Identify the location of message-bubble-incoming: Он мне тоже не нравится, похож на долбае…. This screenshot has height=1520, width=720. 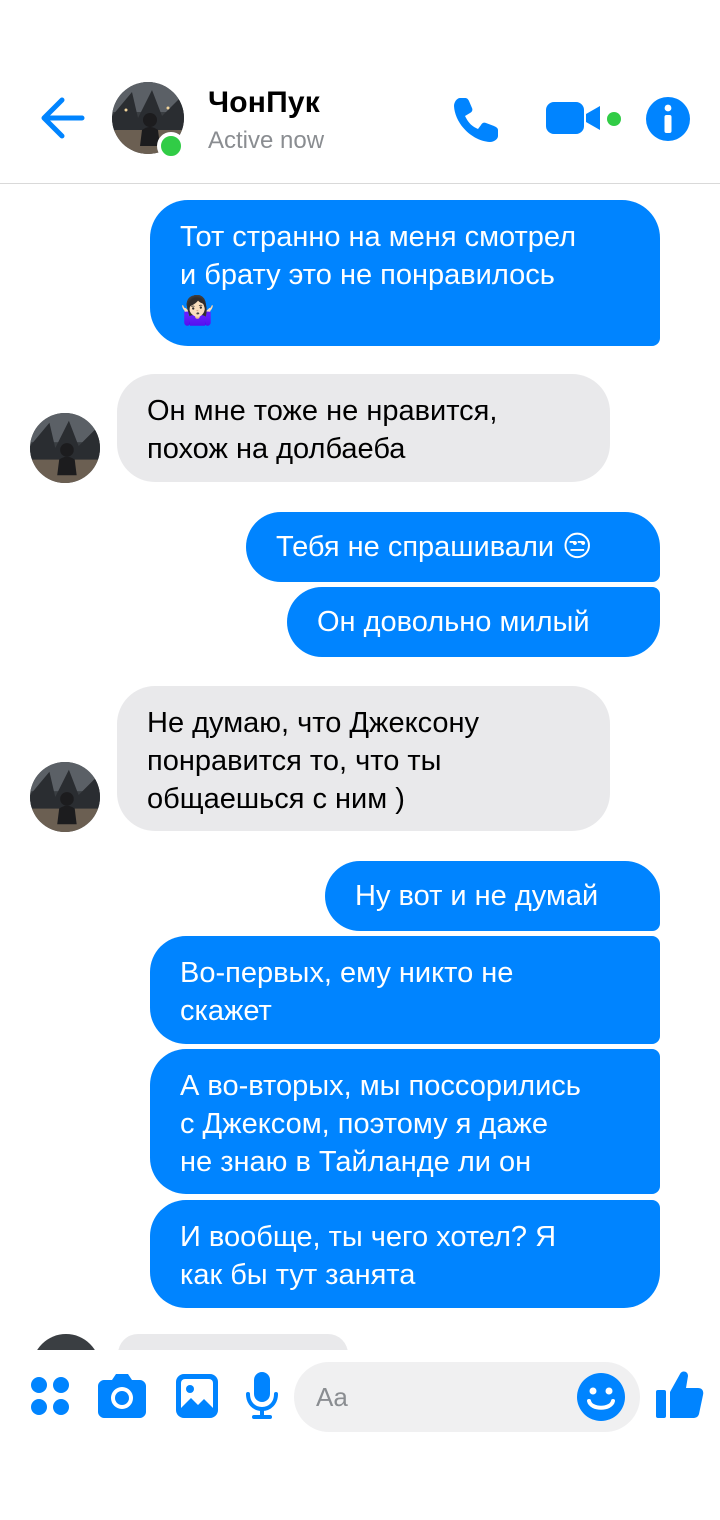
(363, 428).